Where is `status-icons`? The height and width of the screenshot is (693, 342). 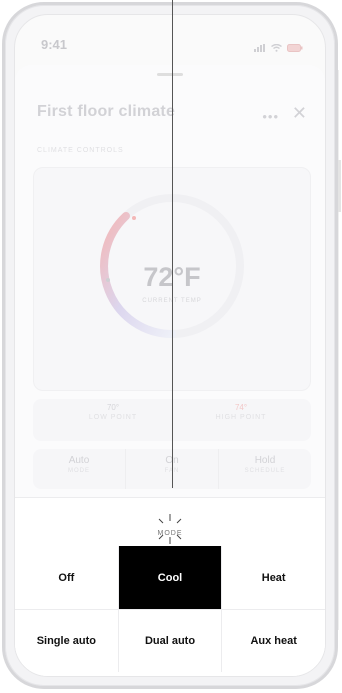 status-icons is located at coordinates (278, 48).